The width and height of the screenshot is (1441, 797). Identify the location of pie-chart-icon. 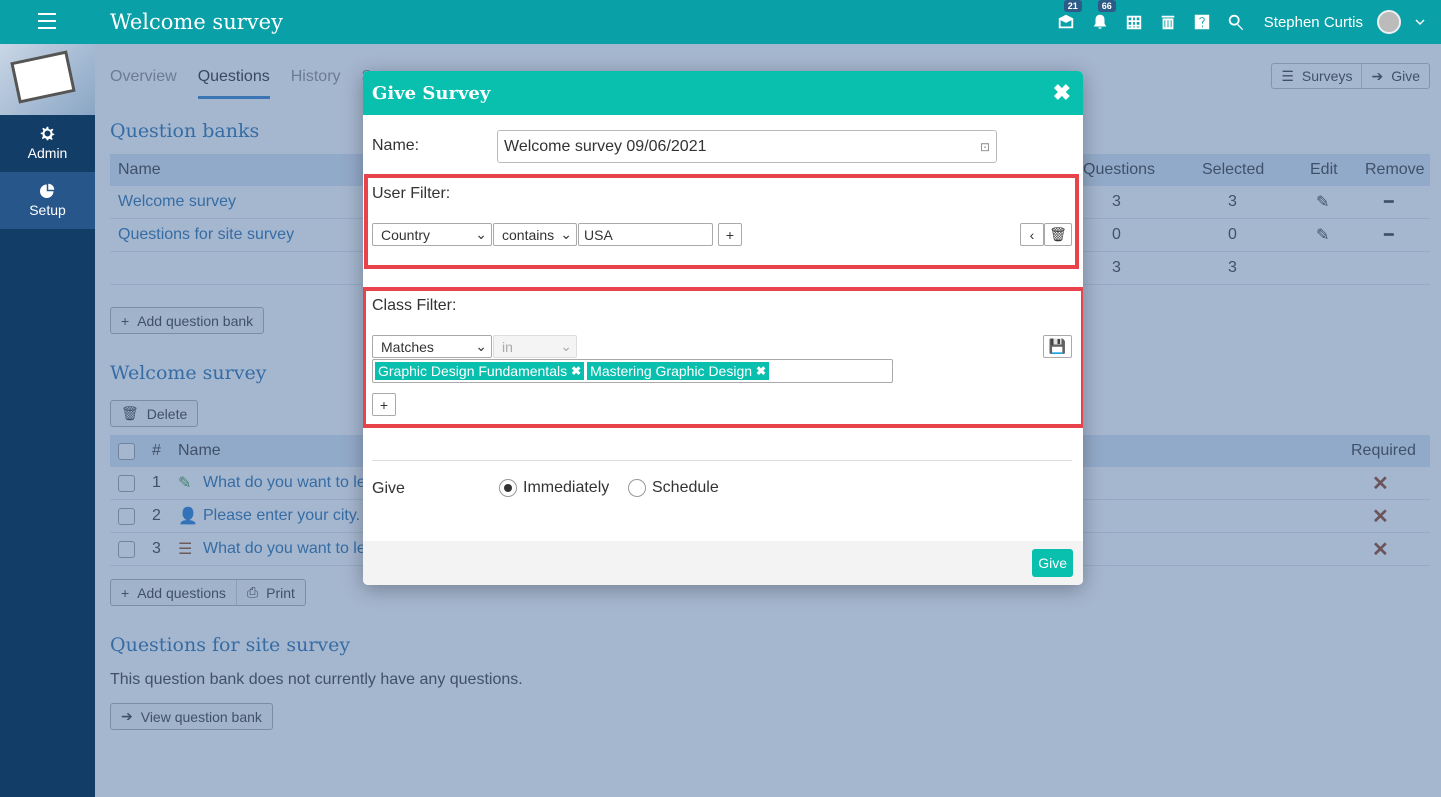
(47, 190).